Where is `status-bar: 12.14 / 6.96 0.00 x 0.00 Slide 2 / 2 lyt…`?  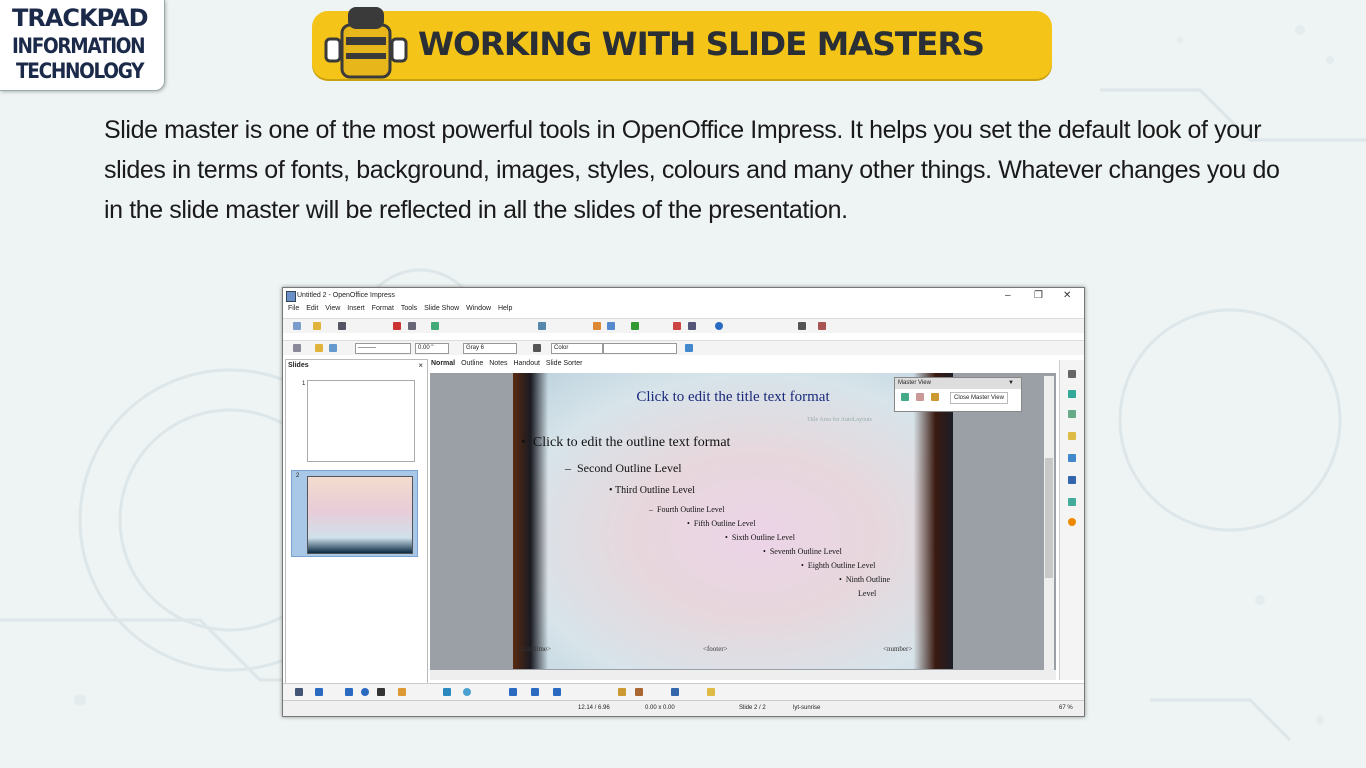
status-bar: 12.14 / 6.96 0.00 x 0.00 Slide 2 / 2 lyt… is located at coordinates (683, 708).